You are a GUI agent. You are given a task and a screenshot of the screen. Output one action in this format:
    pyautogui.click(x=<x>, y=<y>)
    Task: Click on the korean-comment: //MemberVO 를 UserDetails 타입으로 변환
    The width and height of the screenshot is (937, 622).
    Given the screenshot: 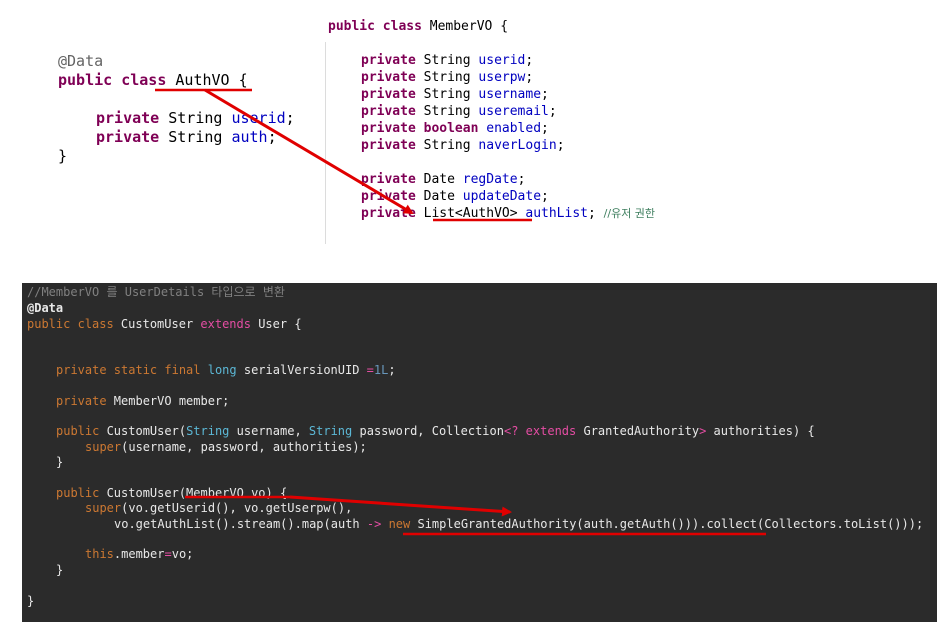 What is the action you would take?
    pyautogui.click(x=156, y=292)
    